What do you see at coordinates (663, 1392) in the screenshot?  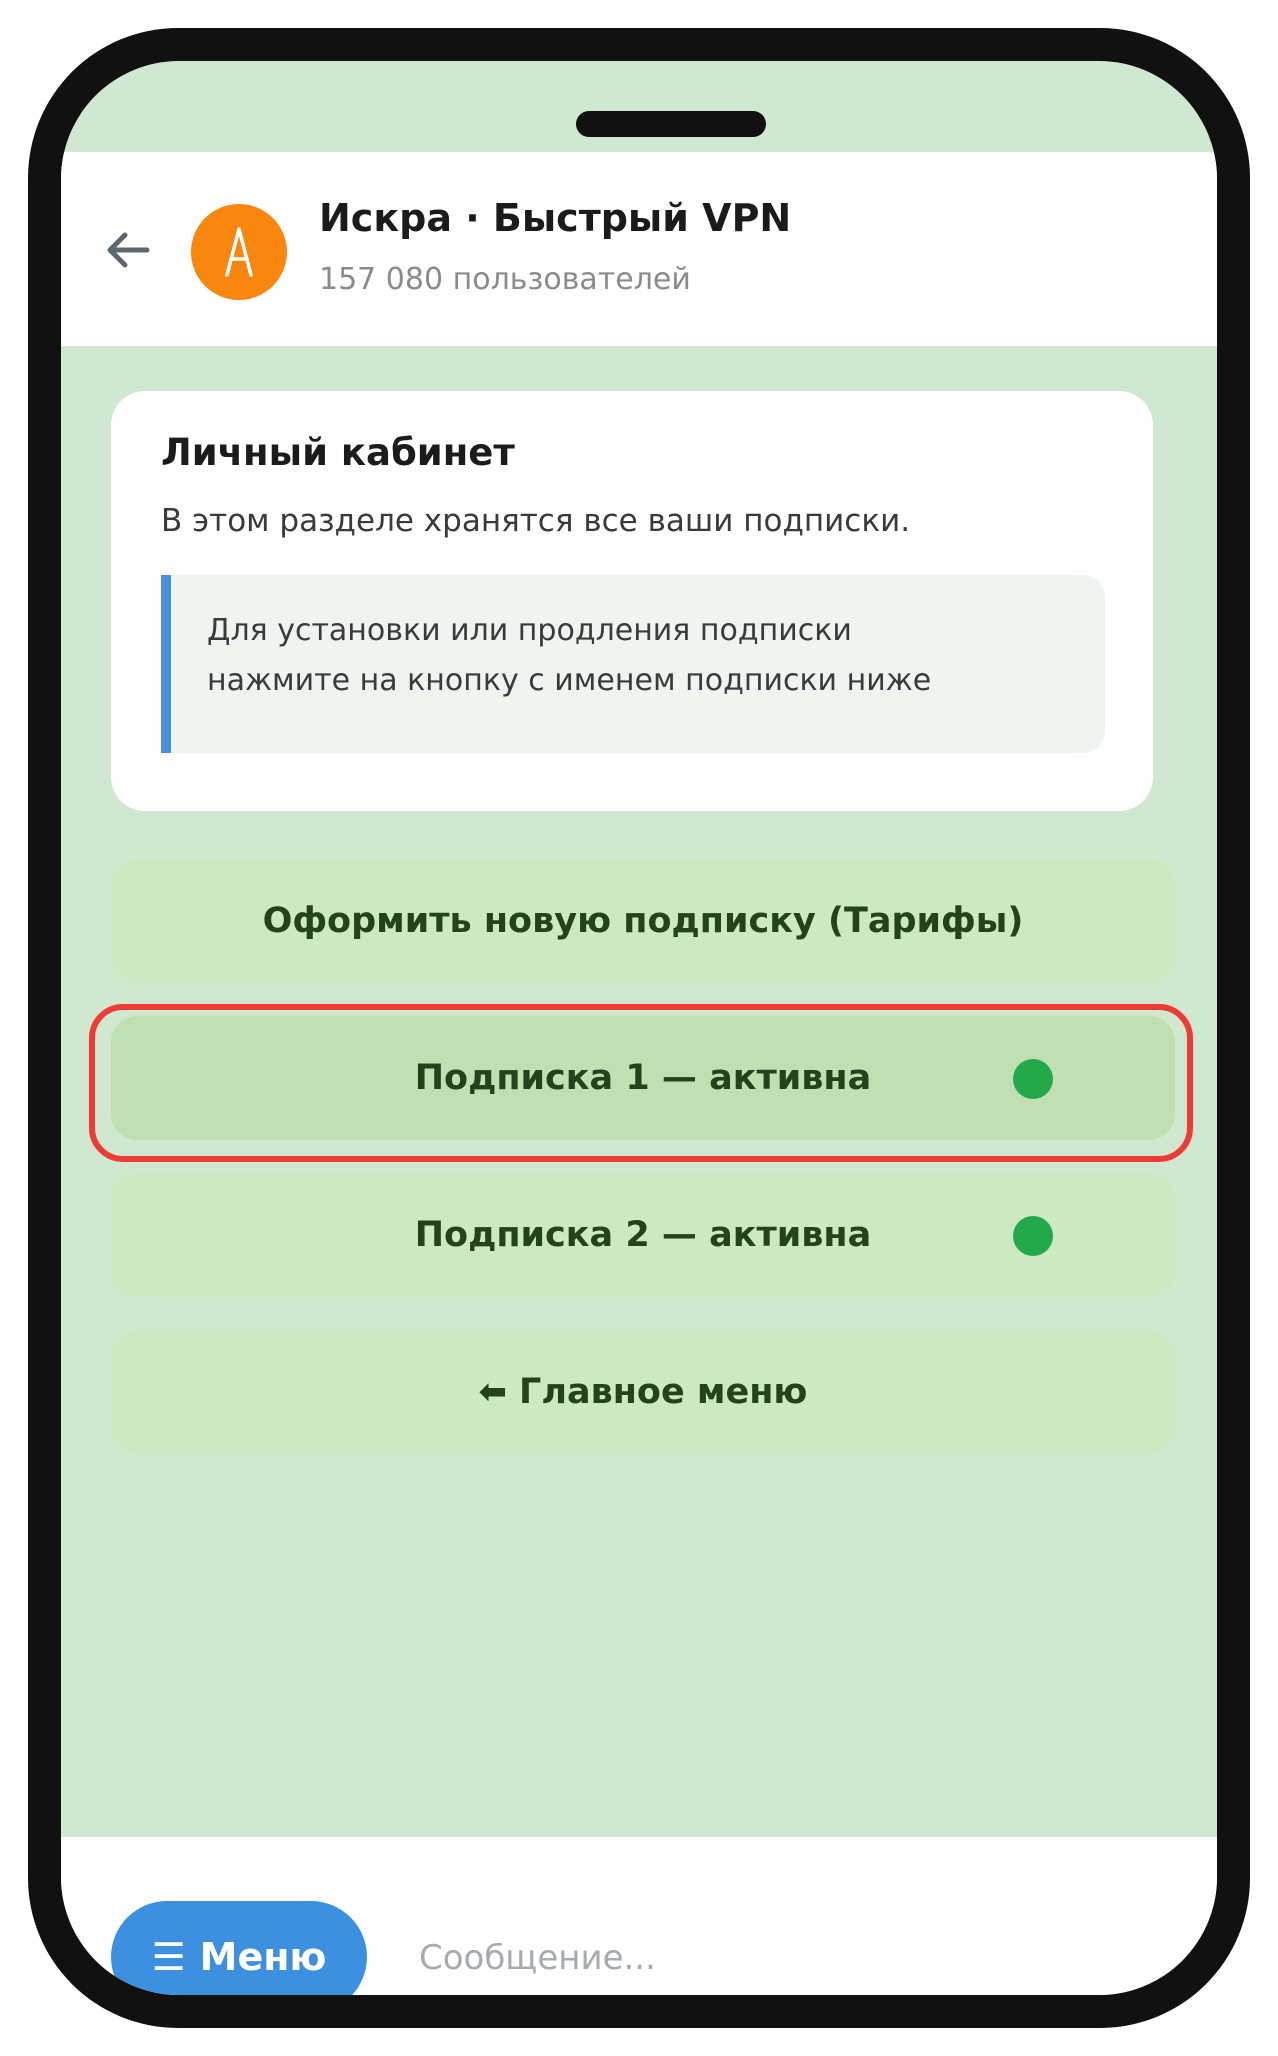 I see `button-label: Главное меню` at bounding box center [663, 1392].